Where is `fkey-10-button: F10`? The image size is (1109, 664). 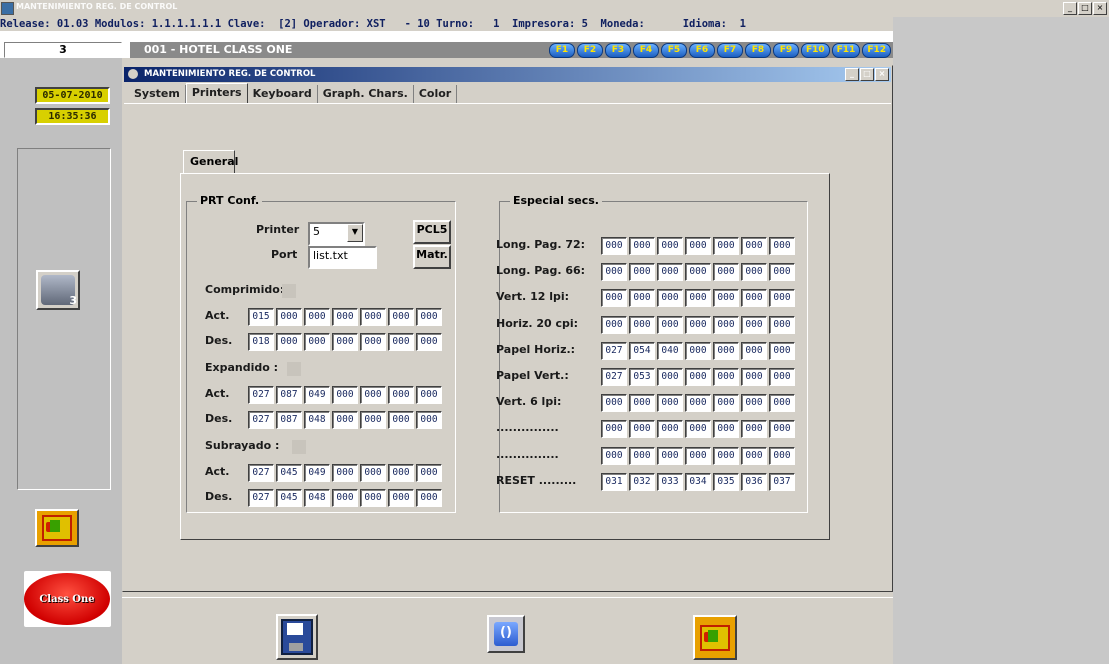 fkey-10-button: F10 is located at coordinates (815, 50).